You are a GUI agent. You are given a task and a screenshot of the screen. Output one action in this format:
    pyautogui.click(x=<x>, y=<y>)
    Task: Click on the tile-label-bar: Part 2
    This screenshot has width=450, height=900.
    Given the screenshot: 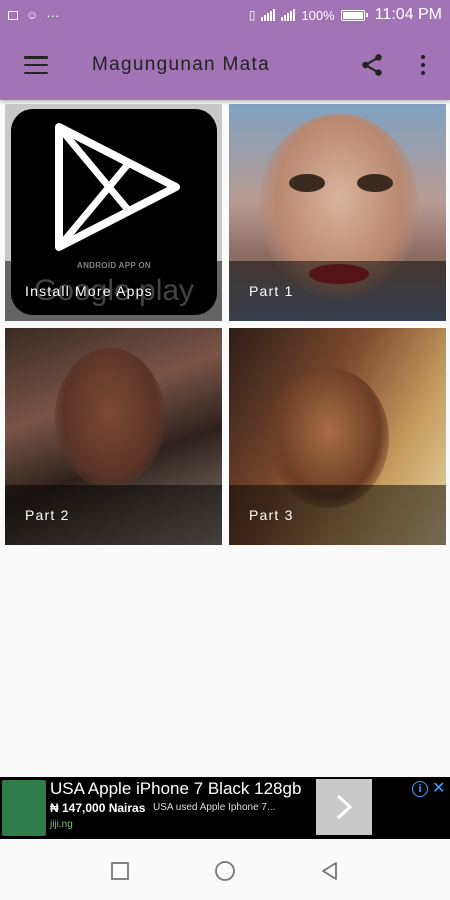 What is the action you would take?
    pyautogui.click(x=113, y=515)
    